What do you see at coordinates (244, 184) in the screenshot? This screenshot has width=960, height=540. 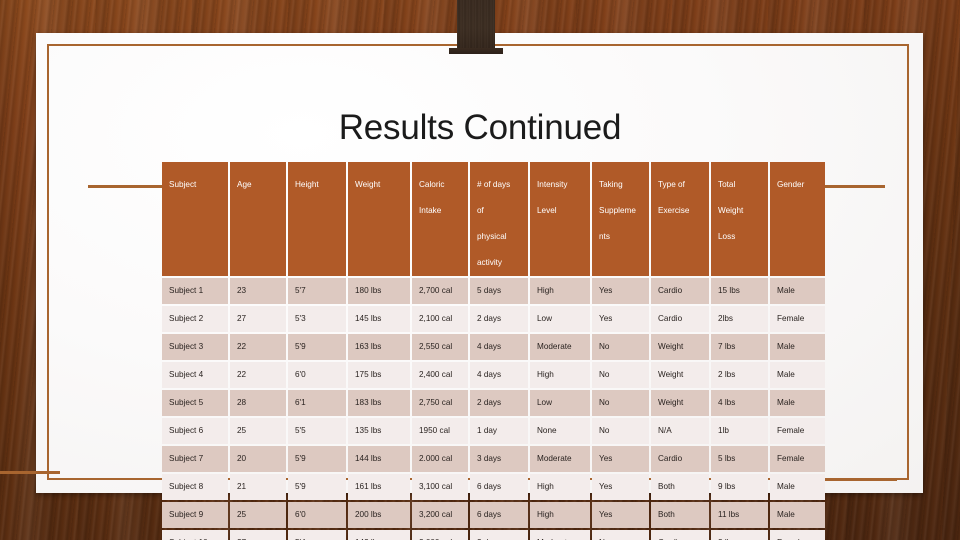 I see `table-column-header-line: Age` at bounding box center [244, 184].